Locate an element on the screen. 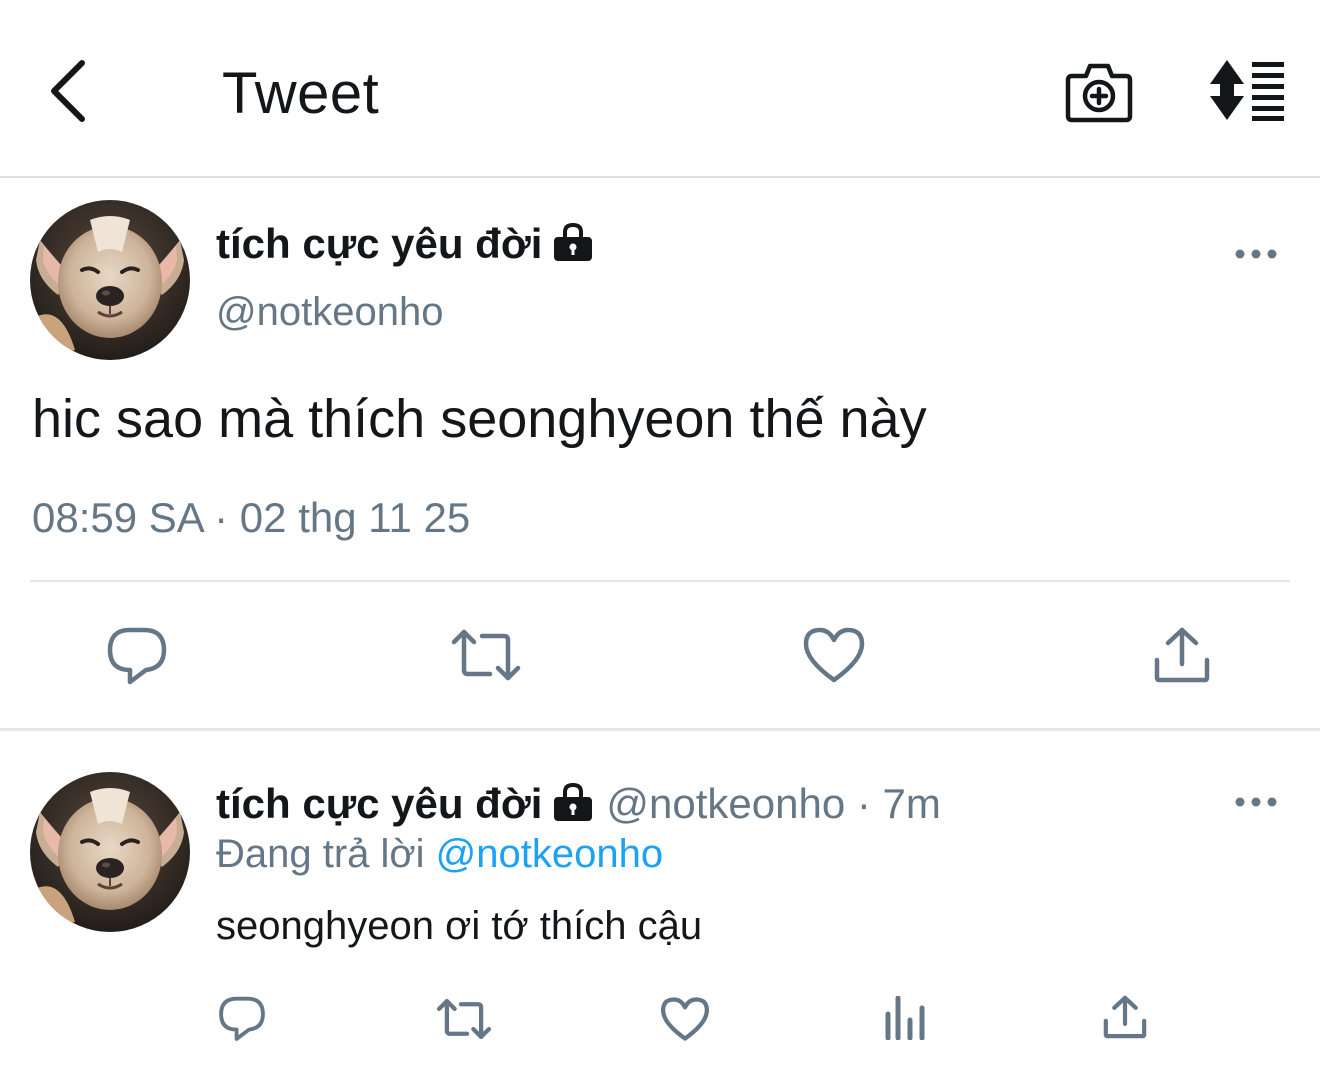 The height and width of the screenshot is (1066, 1320). chevron-left-icon is located at coordinates (68, 91).